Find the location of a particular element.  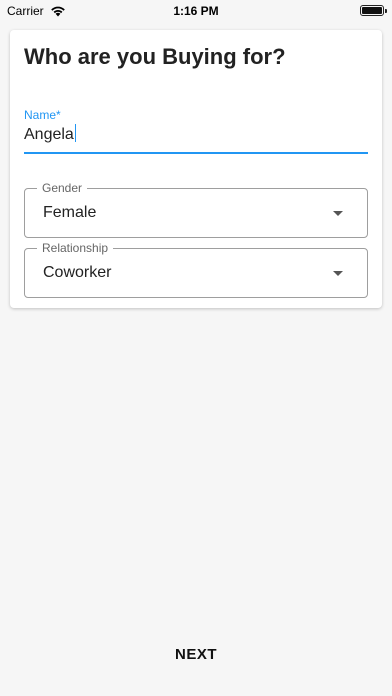

relationship-select-label: Relationship is located at coordinates (75, 248).